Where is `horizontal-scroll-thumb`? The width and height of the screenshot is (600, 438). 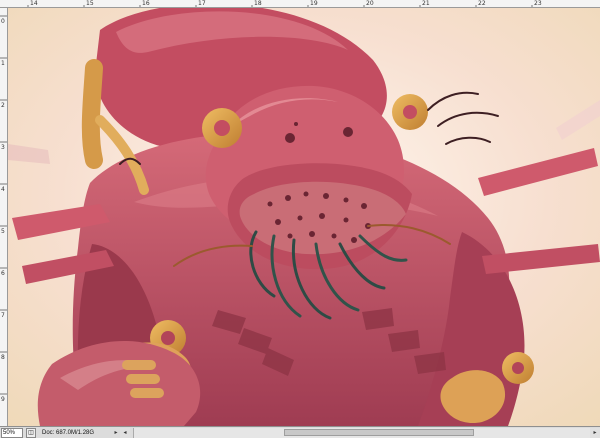 horizontal-scroll-thumb is located at coordinates (379, 432).